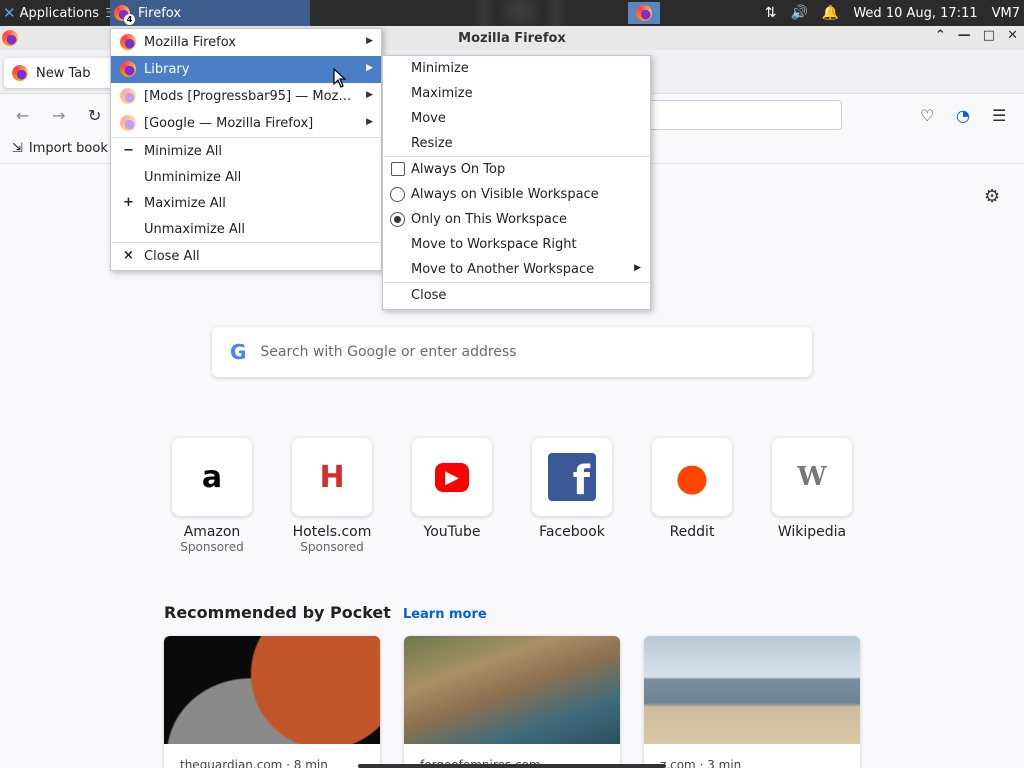  Describe the element at coordinates (992, 196) in the screenshot. I see `settings-gear-icon: ⚙` at that location.